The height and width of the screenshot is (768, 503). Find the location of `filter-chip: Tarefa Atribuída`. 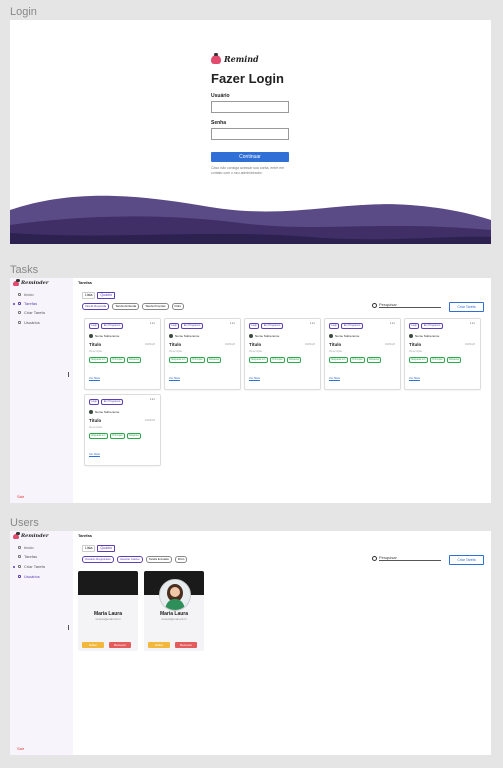

filter-chip: Tarefa Atribuída is located at coordinates (126, 306).